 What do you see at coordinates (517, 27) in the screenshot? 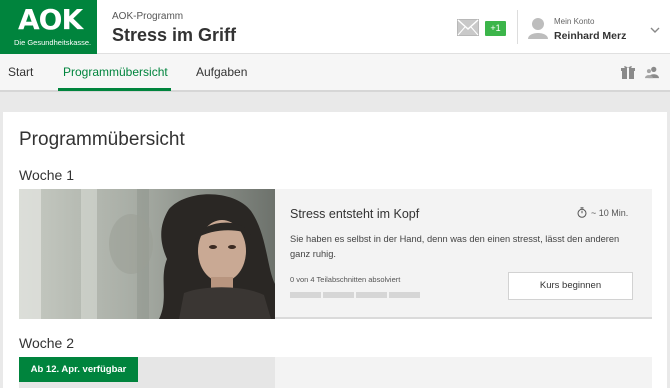
I see `header-divider` at bounding box center [517, 27].